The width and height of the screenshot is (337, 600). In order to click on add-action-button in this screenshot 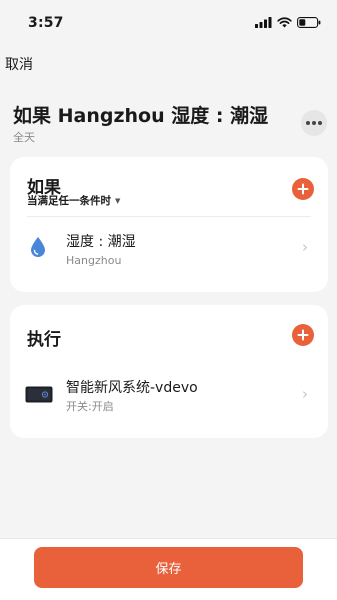, I will do `click(303, 335)`.